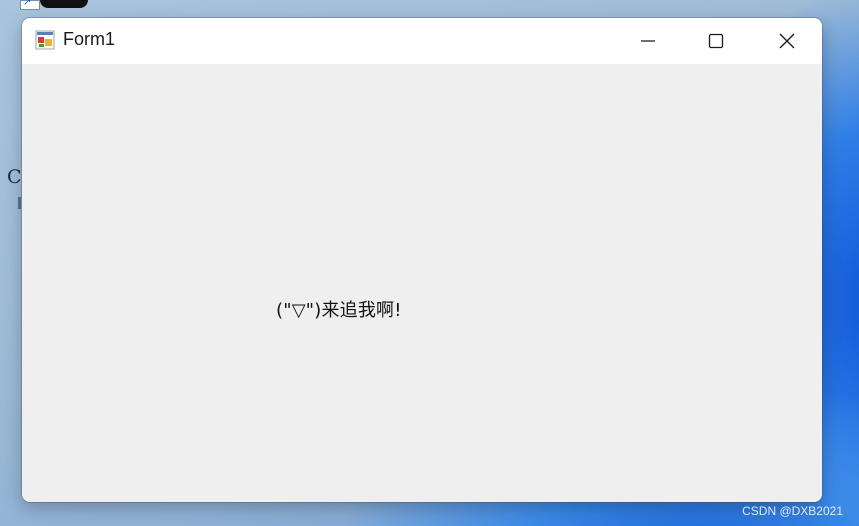 The width and height of the screenshot is (859, 526). I want to click on desktop-icon-label: C, so click(14, 177).